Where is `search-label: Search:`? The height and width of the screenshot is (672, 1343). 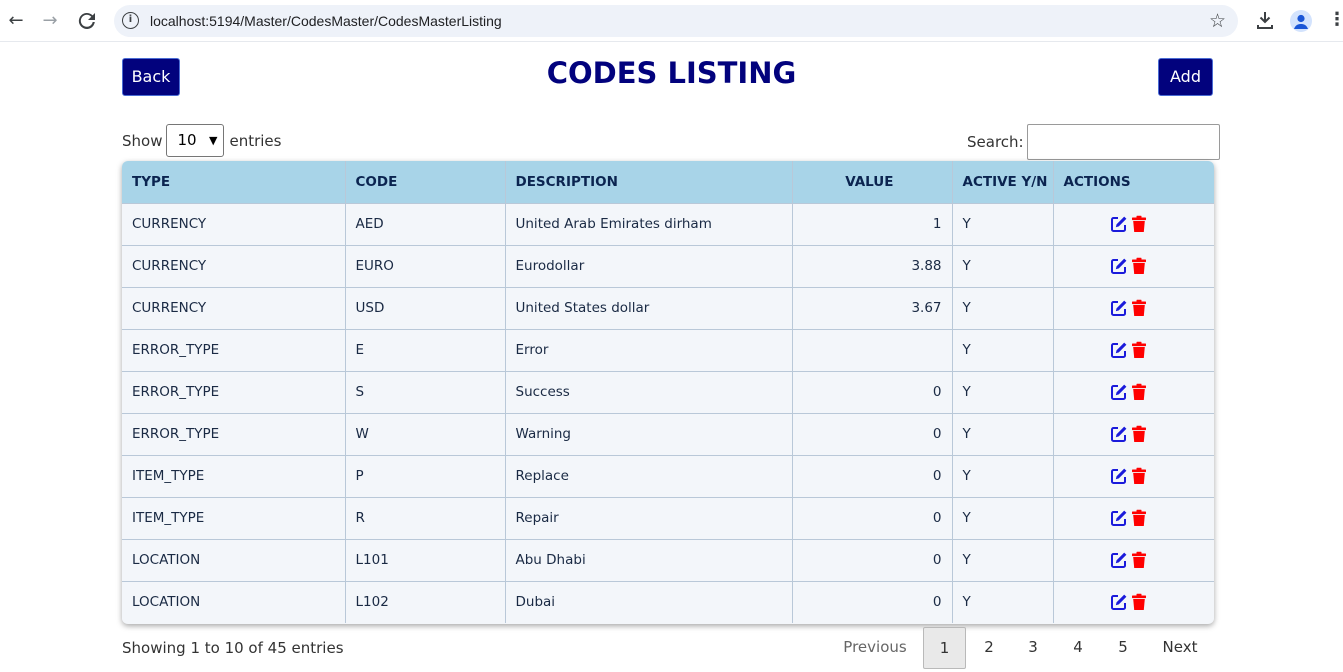
search-label: Search: is located at coordinates (995, 142).